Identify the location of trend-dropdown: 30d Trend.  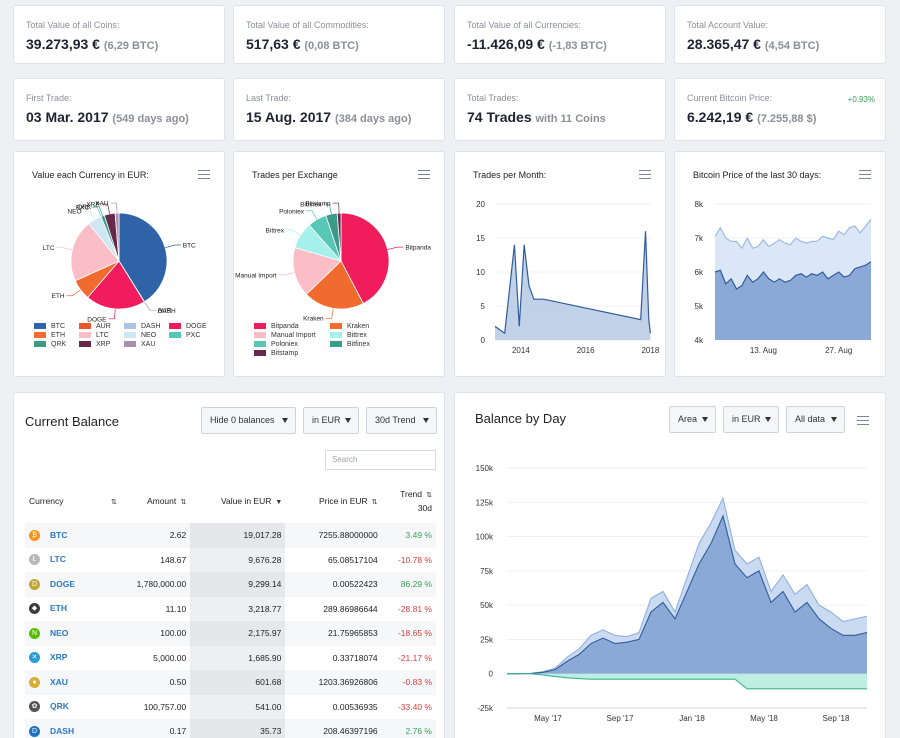
(401, 420).